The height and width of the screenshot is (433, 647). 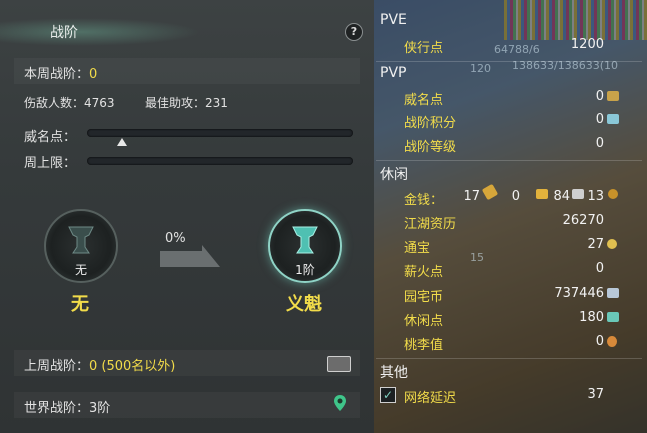 I want to click on rank-points-icon, so click(x=613, y=119).